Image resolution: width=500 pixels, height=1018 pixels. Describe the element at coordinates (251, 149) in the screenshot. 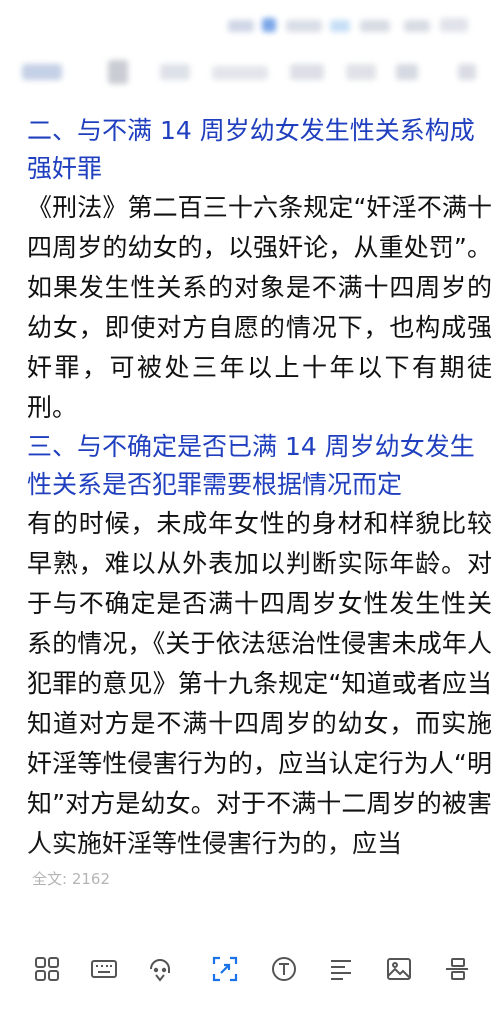

I see `section-heading-2: 二、与不满 14 周岁幼女发生性关系构成强奸罪` at that location.